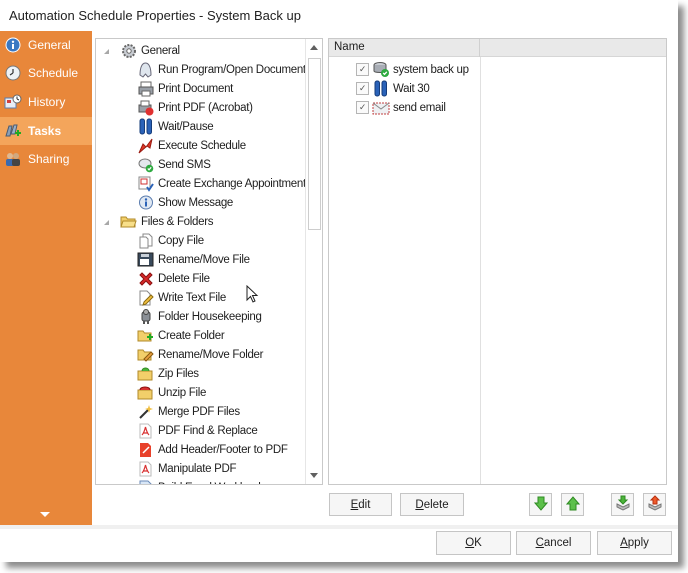 The image size is (688, 573). Describe the element at coordinates (145, 240) in the screenshot. I see `copy-file-icon` at that location.